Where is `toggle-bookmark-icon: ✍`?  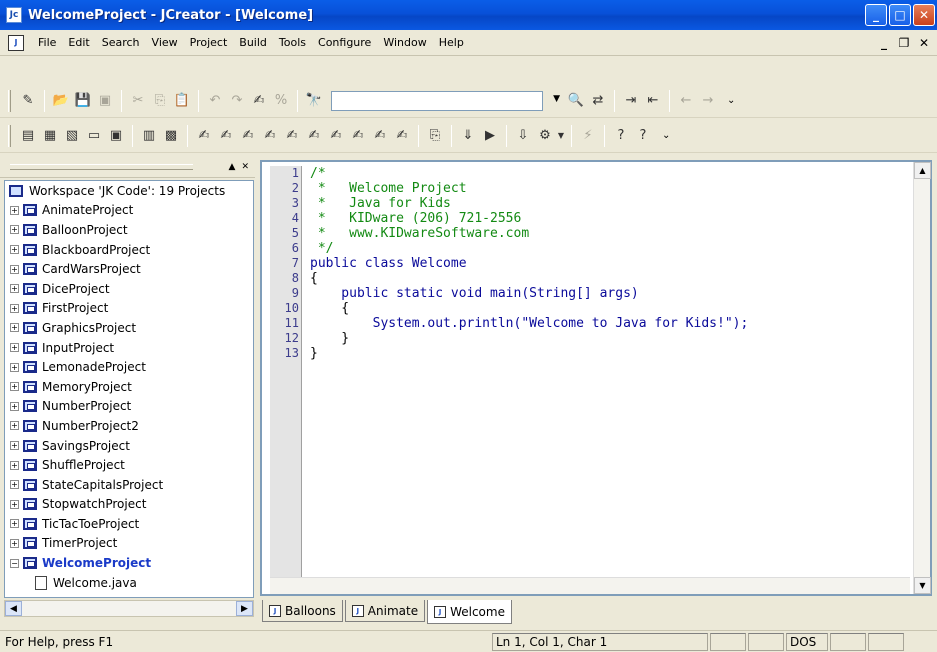 toggle-bookmark-icon: ✍ is located at coordinates (259, 101).